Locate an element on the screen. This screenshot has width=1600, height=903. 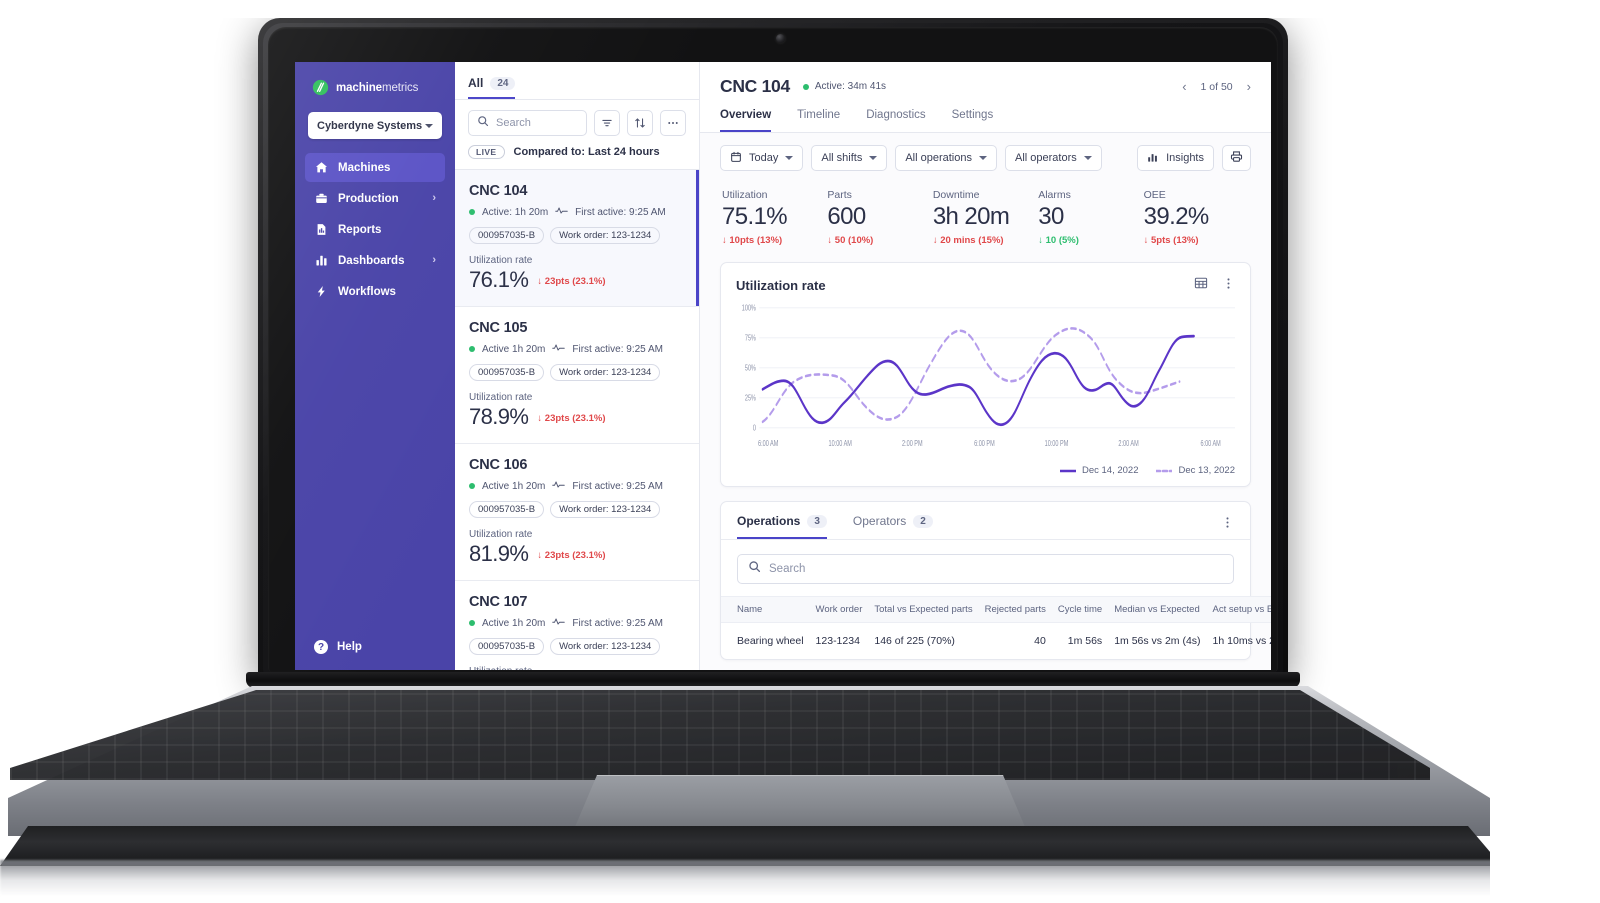
machine-search-box is located at coordinates (527, 123).